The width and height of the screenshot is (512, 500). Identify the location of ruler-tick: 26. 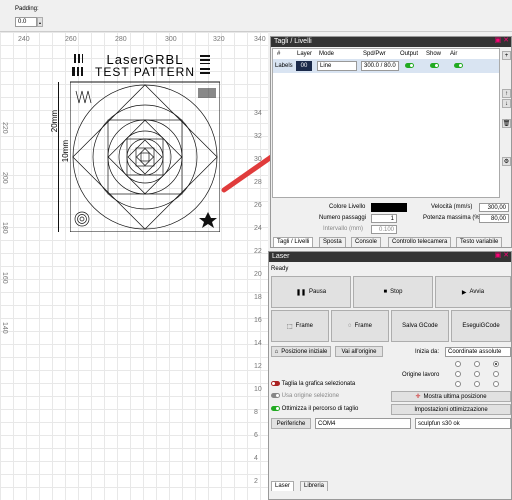
(258, 205).